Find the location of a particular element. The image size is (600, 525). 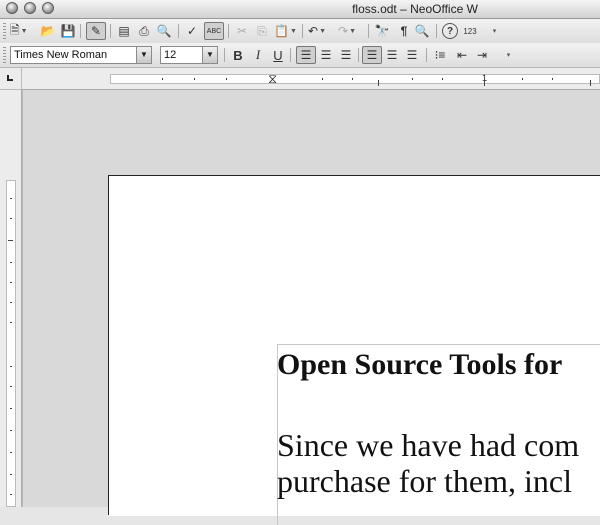

bold-label: B is located at coordinates (238, 55).